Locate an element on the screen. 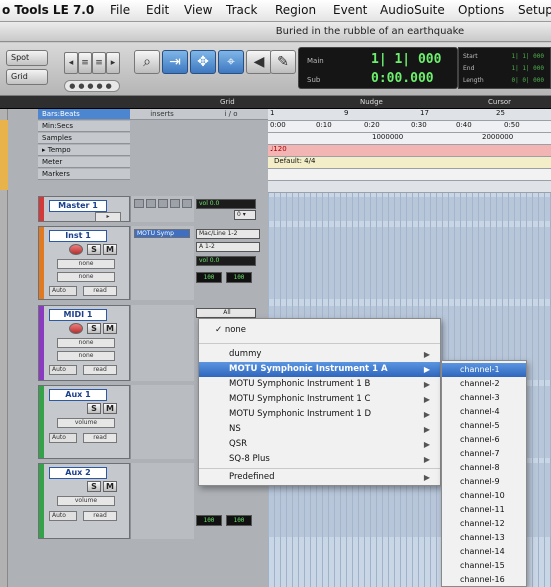  master-track-lane is located at coordinates (409, 209).